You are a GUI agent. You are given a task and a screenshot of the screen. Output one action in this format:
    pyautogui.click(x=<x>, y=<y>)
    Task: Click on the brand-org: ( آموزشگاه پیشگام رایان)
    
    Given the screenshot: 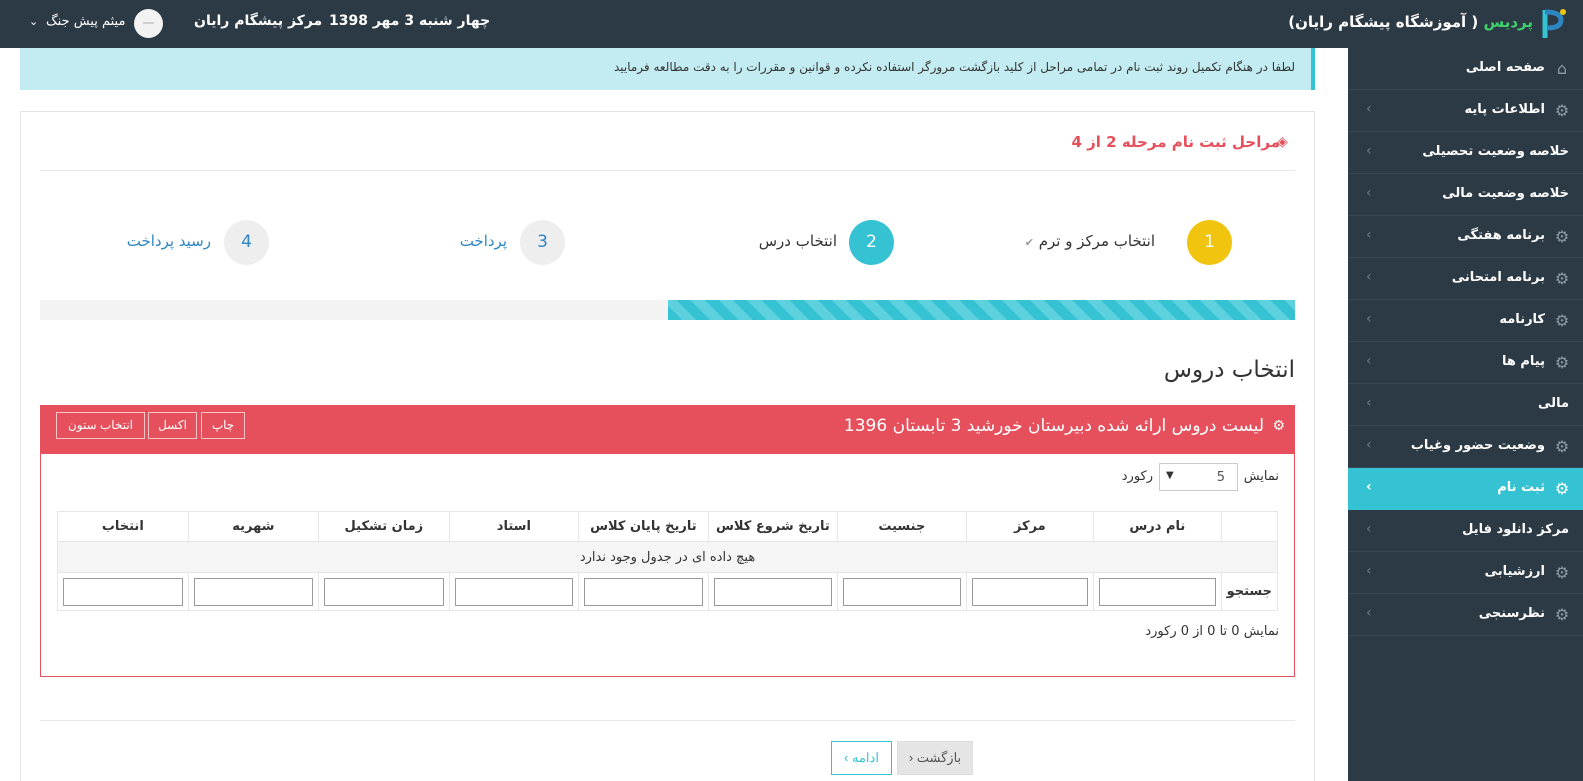 What is the action you would take?
    pyautogui.click(x=1383, y=22)
    